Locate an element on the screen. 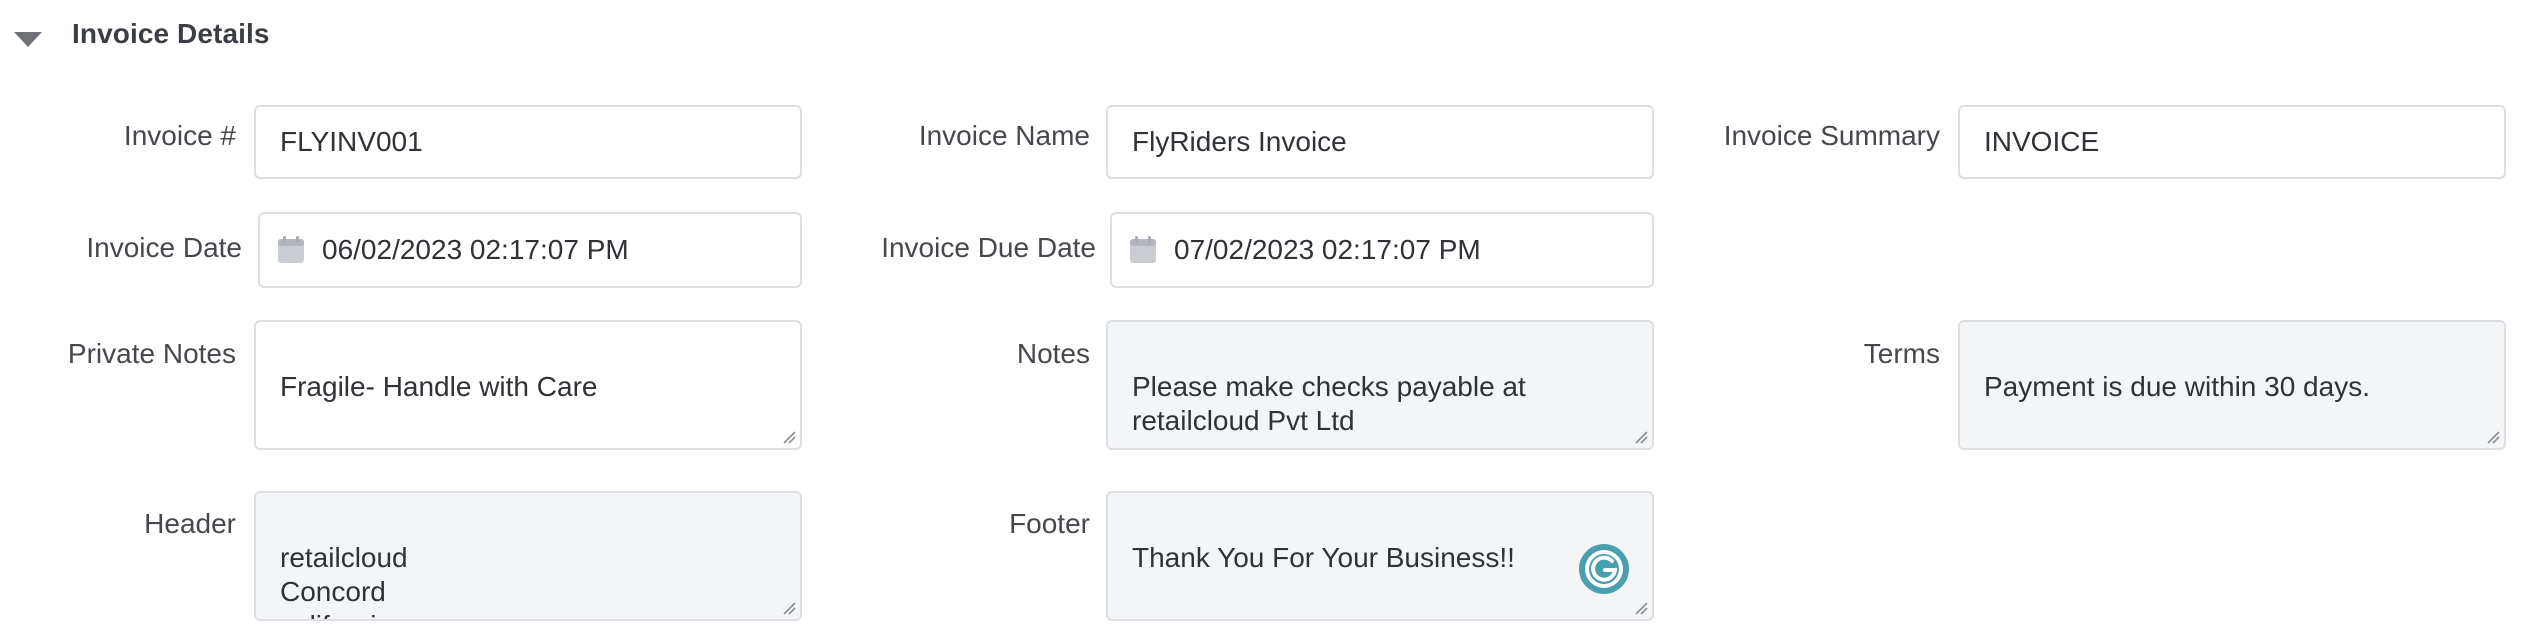 The height and width of the screenshot is (634, 2524). invoice-date-input: 06/02/2023 02:17:07 PM is located at coordinates (530, 250).